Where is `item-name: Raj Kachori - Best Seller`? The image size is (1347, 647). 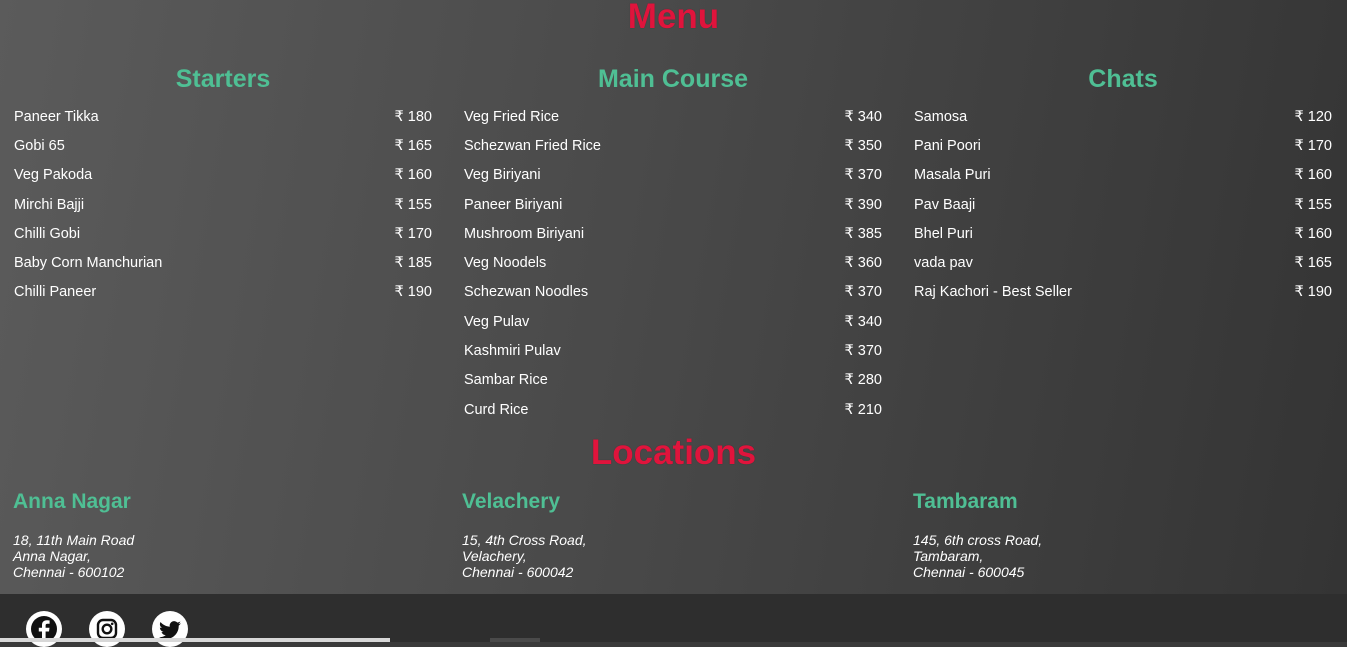
item-name: Raj Kachori - Best Seller is located at coordinates (993, 292).